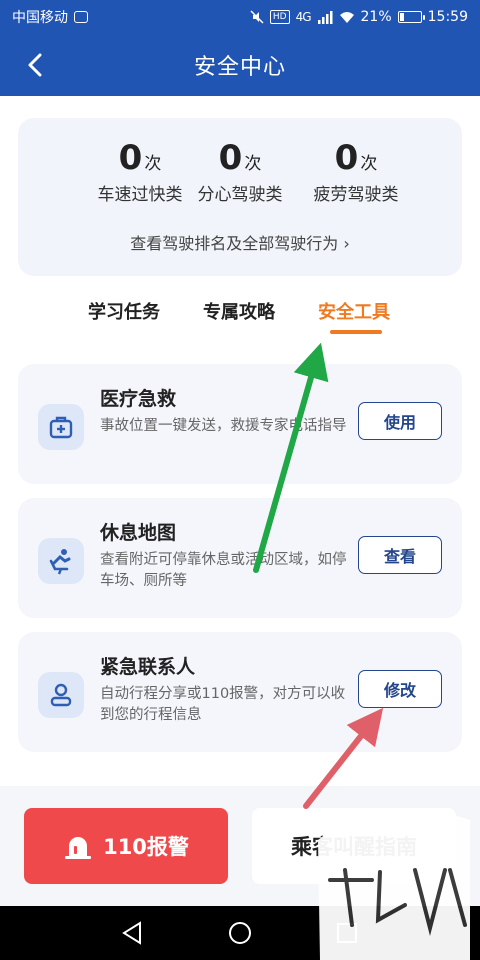 The image size is (480, 960). I want to click on stat-distracted: 0次 分心驾驶类, so click(240, 171).